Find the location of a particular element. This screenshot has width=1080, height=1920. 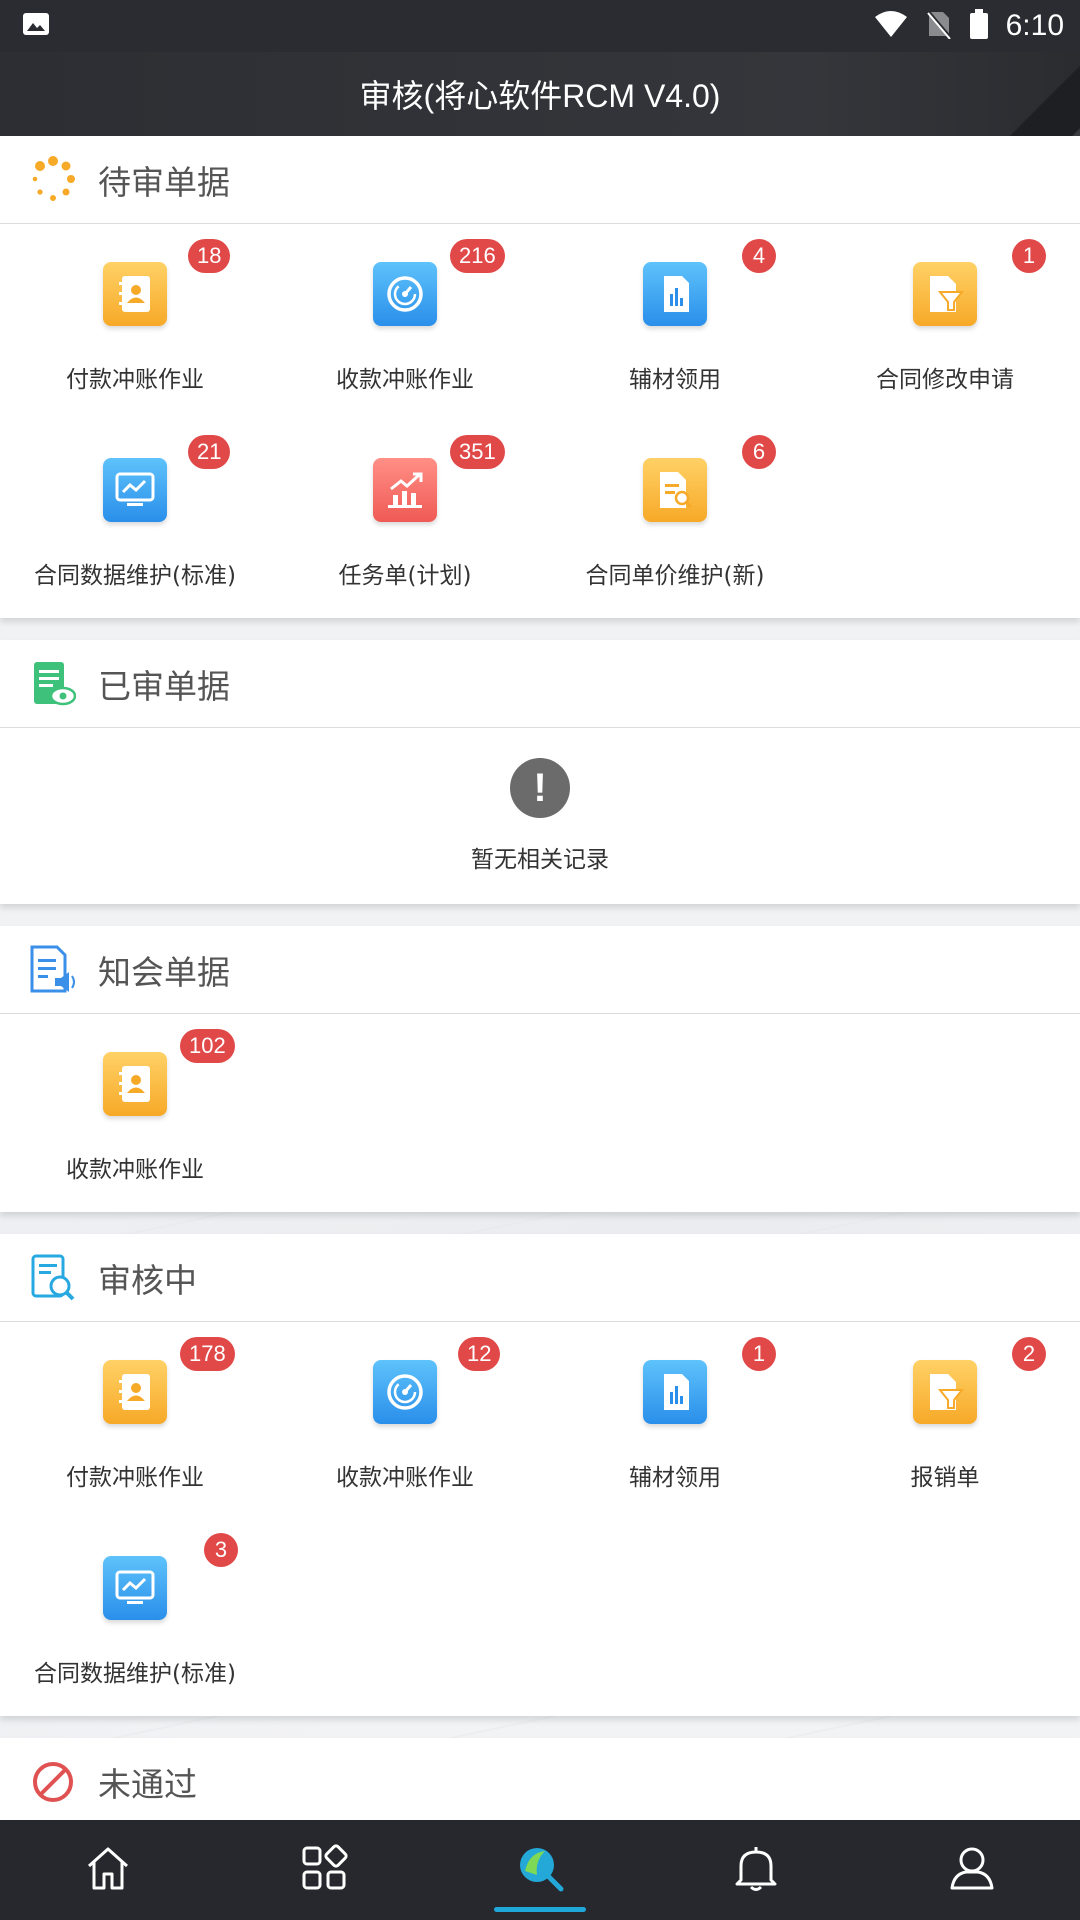

count-badge: 3 is located at coordinates (221, 1550).